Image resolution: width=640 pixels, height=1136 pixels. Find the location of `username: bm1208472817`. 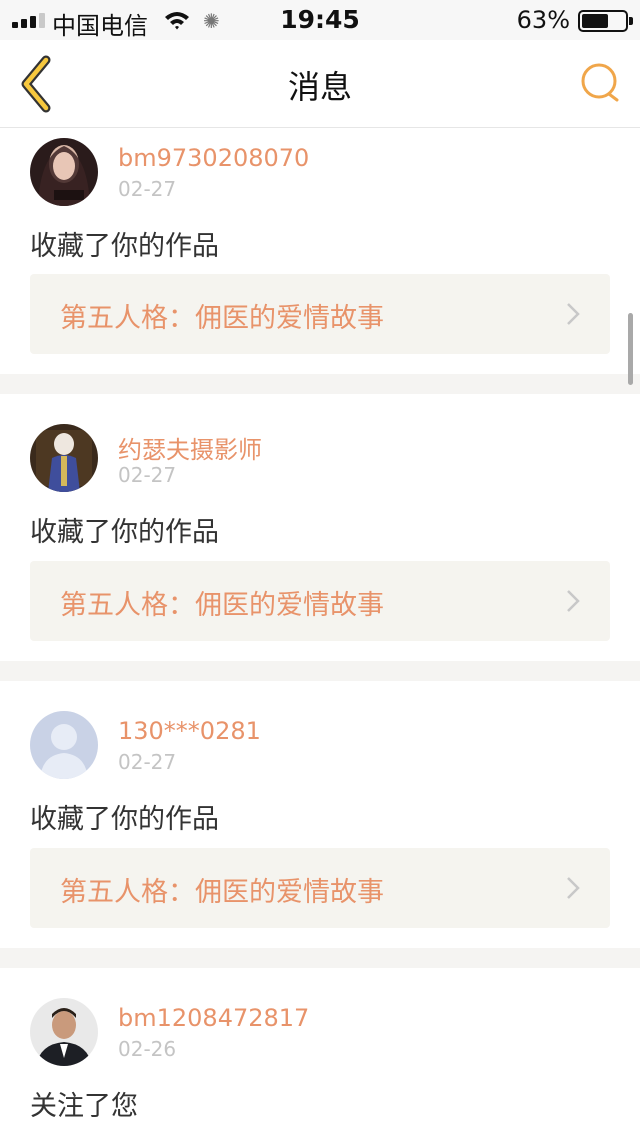

username: bm1208472817 is located at coordinates (213, 1018).